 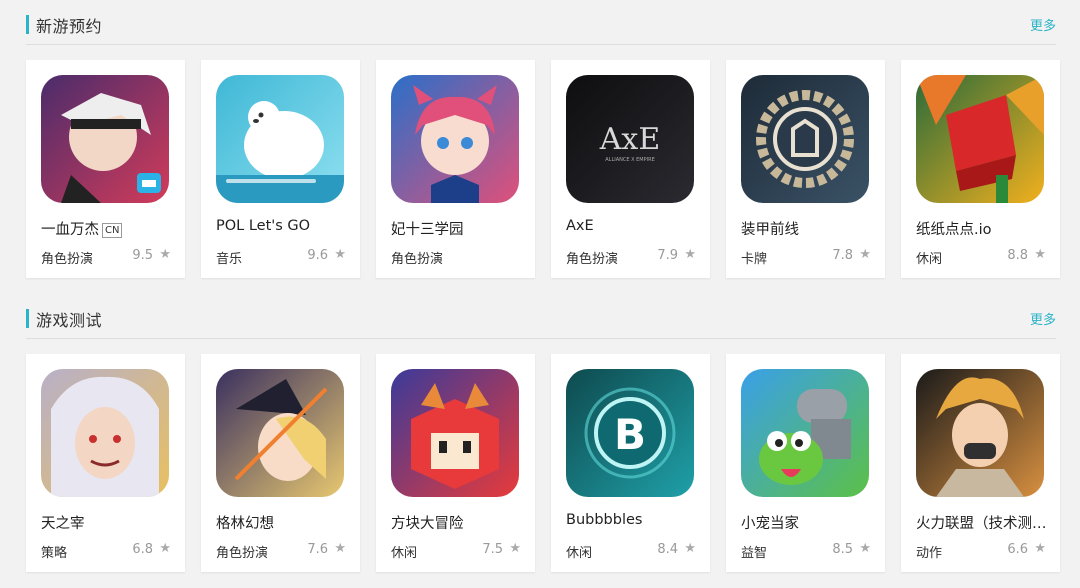 What do you see at coordinates (107, 522) in the screenshot?
I see `game-name: 天之宰` at bounding box center [107, 522].